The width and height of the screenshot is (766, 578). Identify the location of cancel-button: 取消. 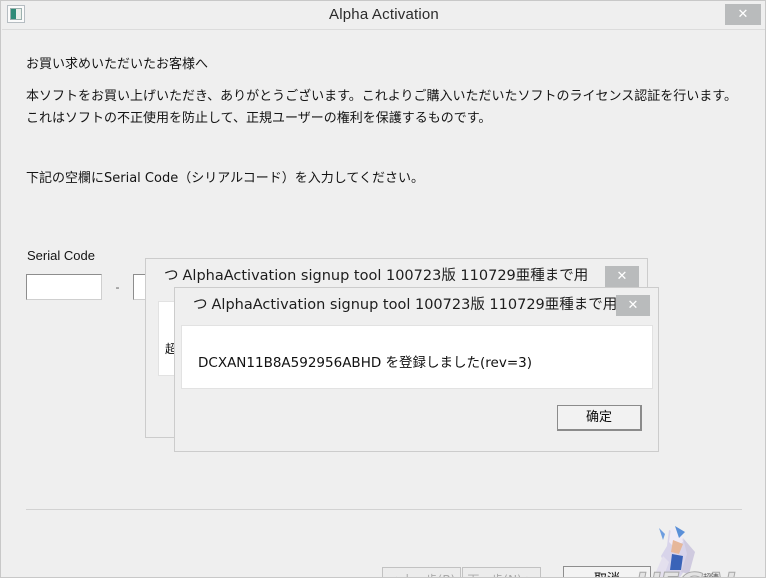
(607, 571).